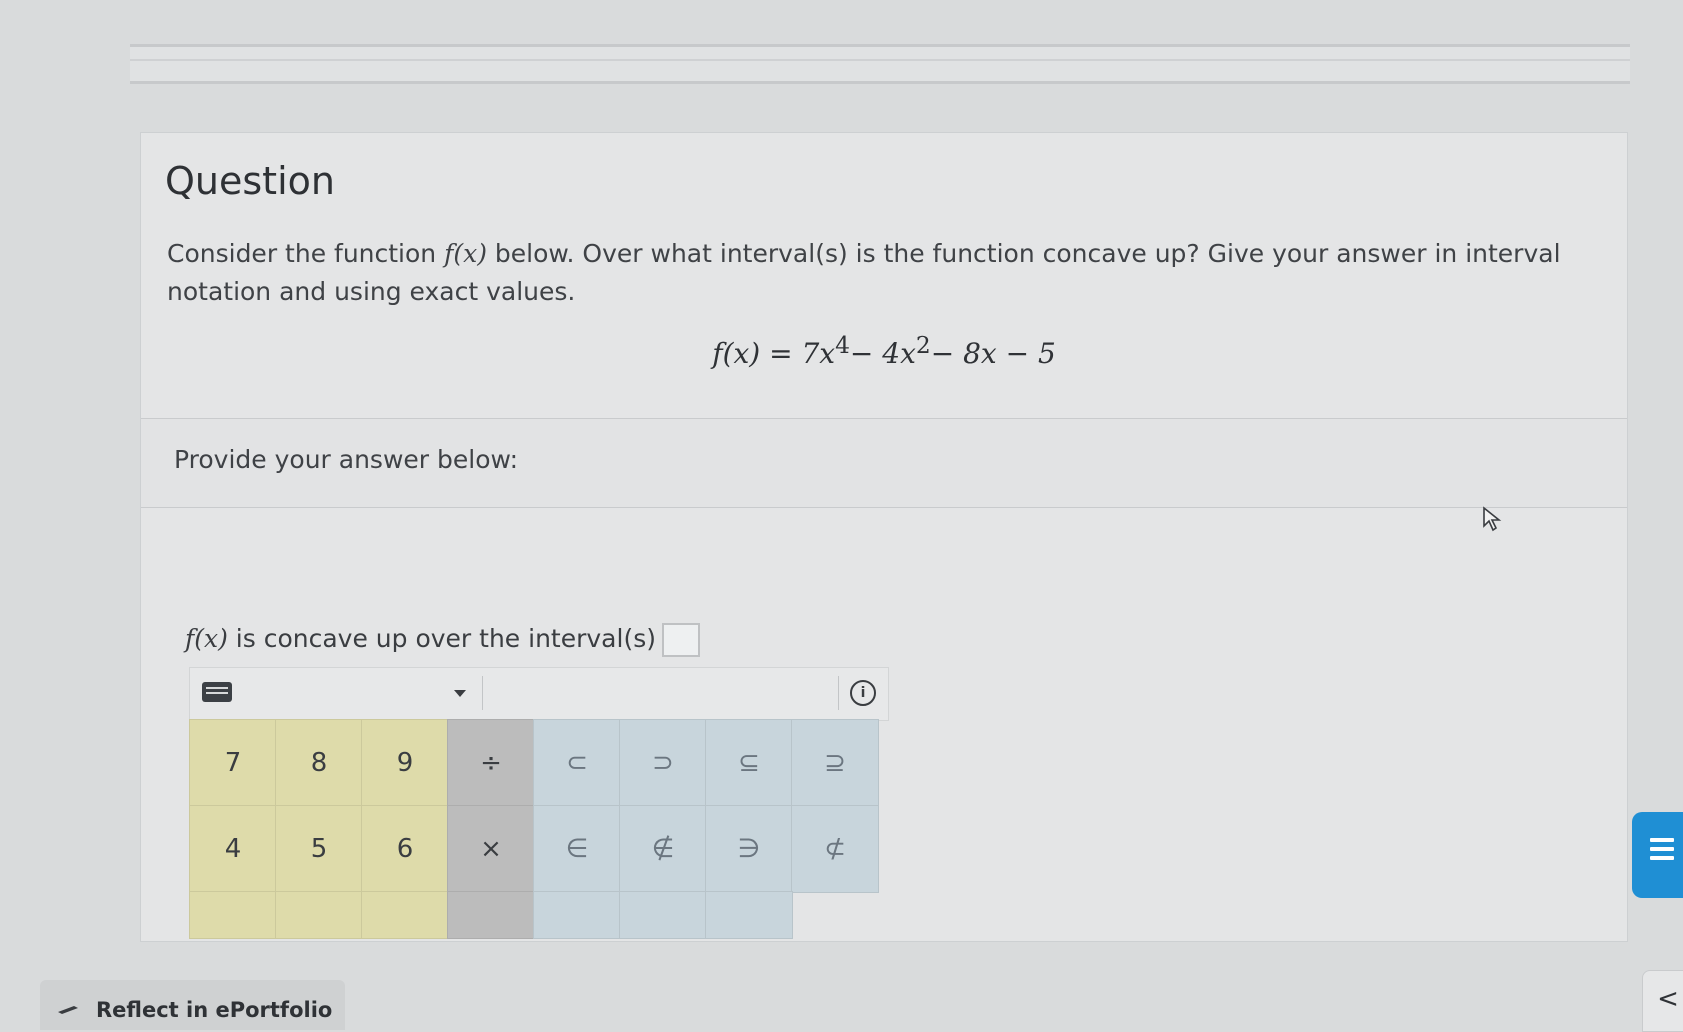 Image resolution: width=1683 pixels, height=1032 pixels. What do you see at coordinates (491, 849) in the screenshot?
I see `key-times: ×` at bounding box center [491, 849].